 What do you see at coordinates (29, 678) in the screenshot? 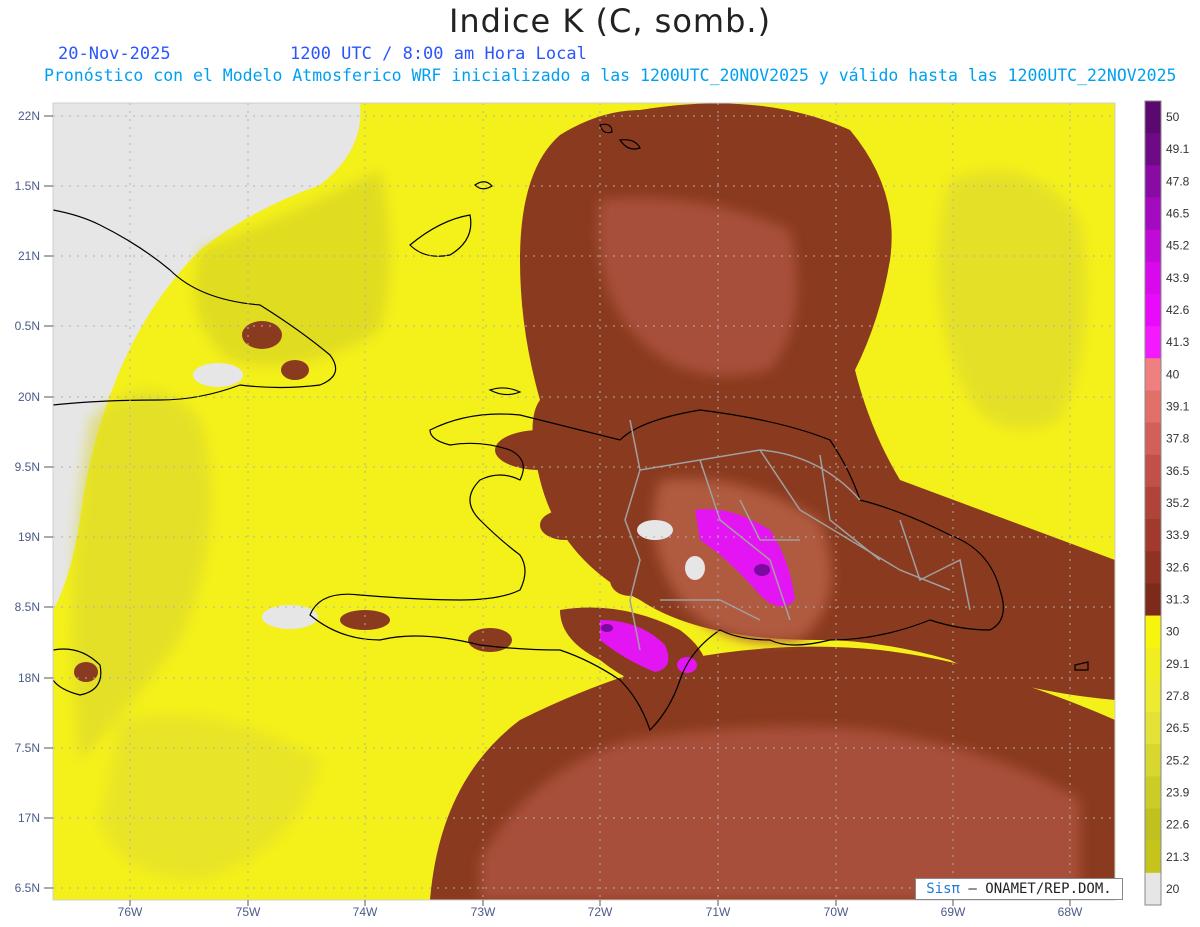
I see `lat-label: 18N` at bounding box center [29, 678].